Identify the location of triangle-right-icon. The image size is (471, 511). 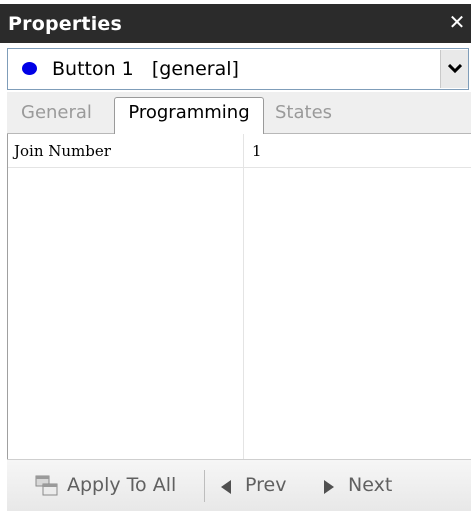
(329, 487).